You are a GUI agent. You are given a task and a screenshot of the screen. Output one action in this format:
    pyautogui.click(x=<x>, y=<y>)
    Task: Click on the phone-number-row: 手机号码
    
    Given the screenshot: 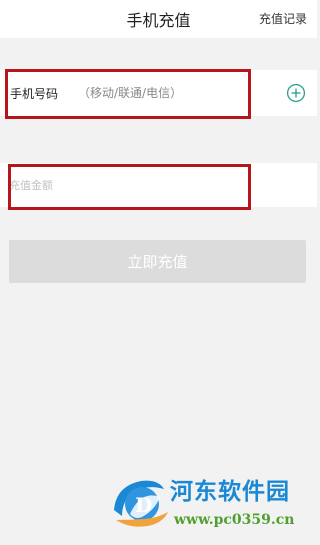 What is the action you would take?
    pyautogui.click(x=158, y=93)
    